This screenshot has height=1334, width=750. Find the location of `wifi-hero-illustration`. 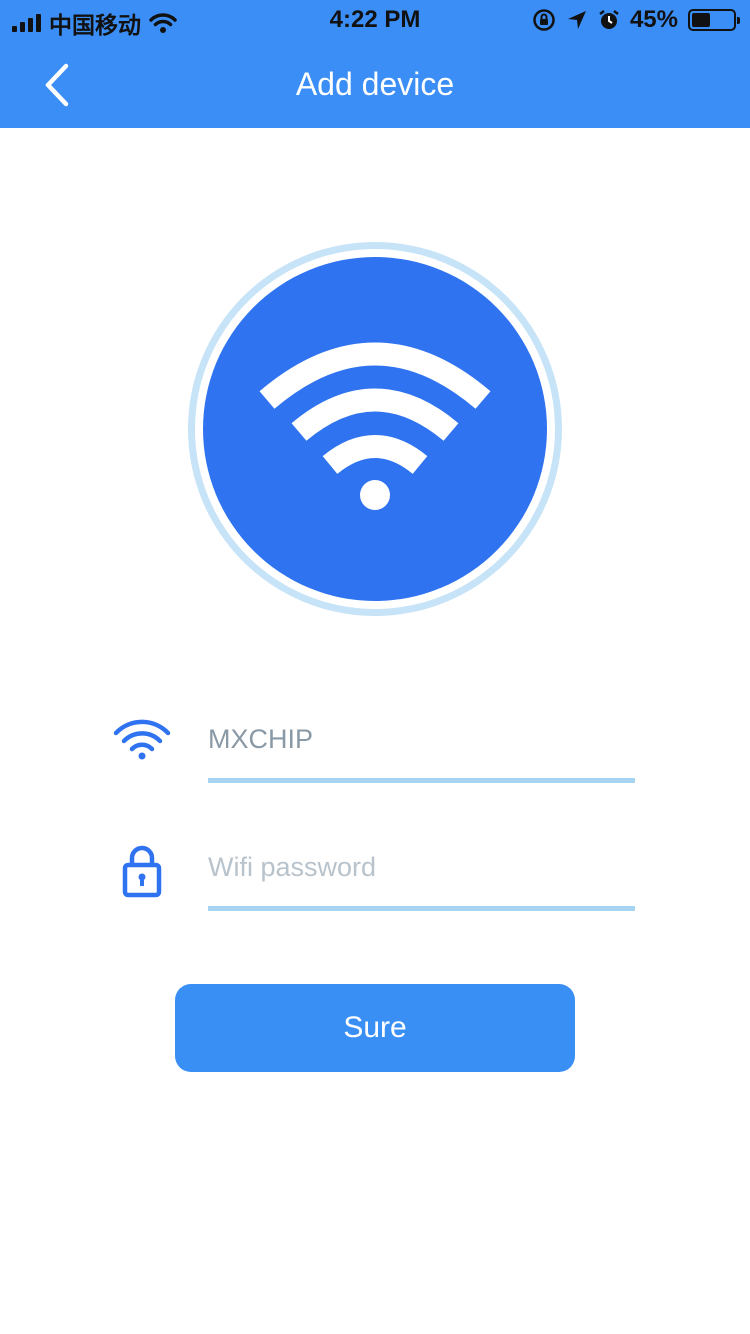

wifi-hero-illustration is located at coordinates (375, 429).